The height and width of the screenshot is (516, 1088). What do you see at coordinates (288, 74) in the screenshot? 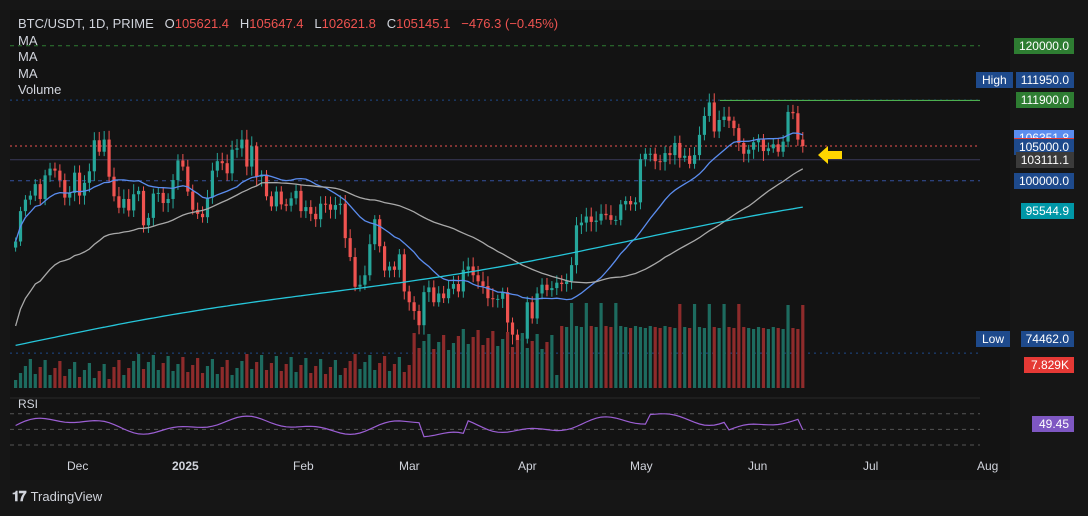
I see `indicator-ma-3: MA` at bounding box center [288, 74].